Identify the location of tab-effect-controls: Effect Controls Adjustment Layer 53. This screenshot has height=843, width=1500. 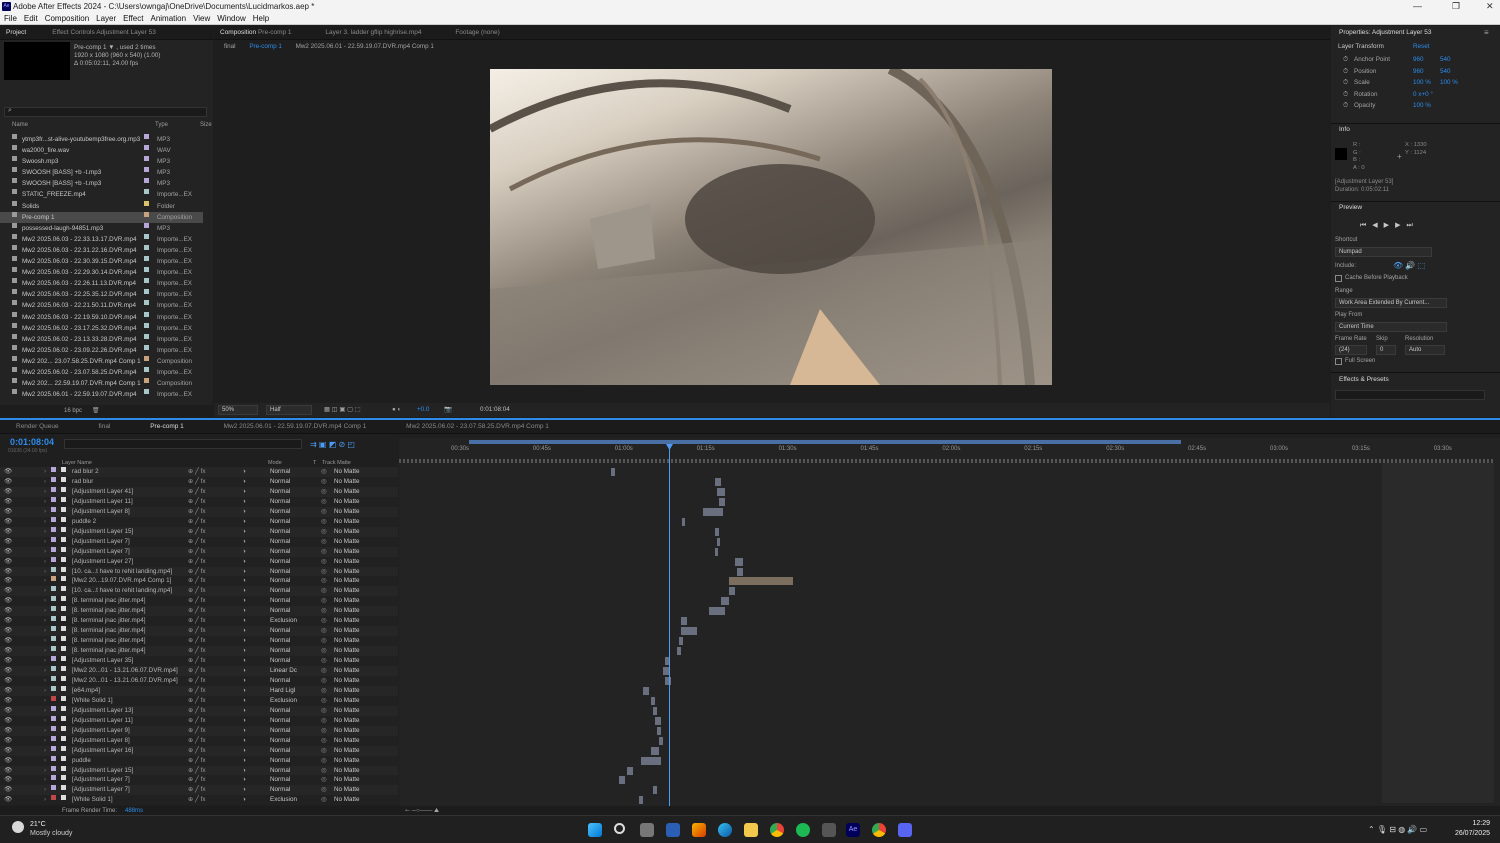
(104, 32).